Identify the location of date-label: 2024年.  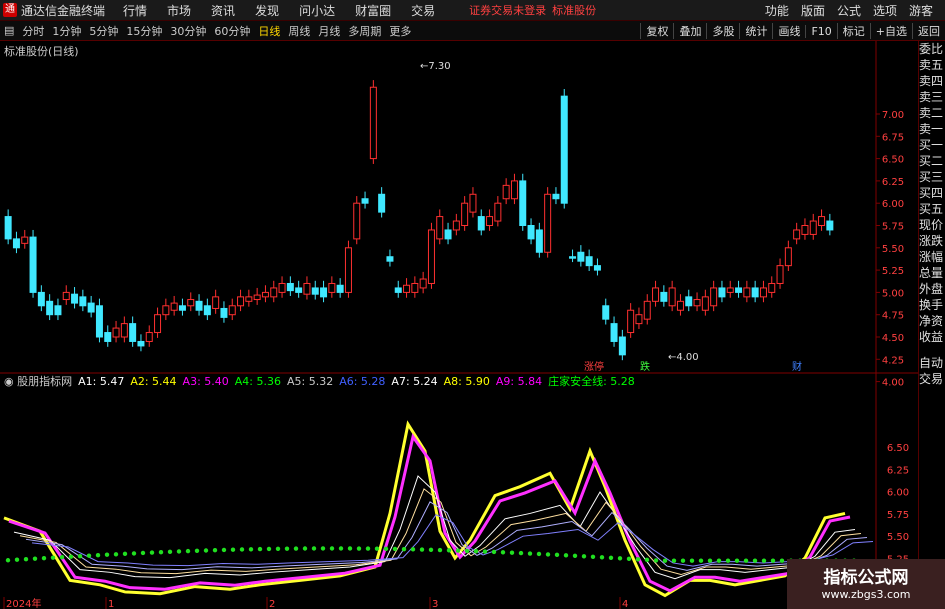
(23, 603).